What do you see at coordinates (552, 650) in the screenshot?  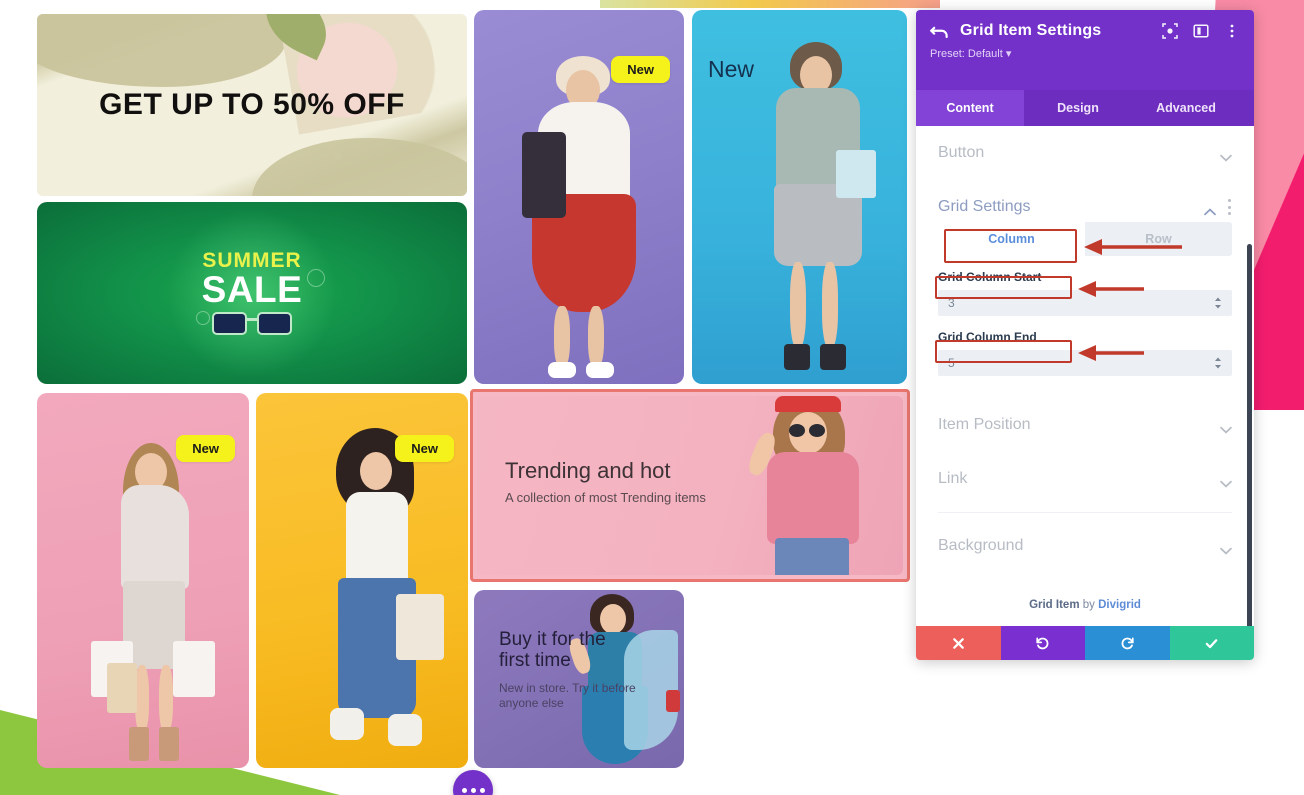 I see `buy-title: Buy it for the first time` at bounding box center [552, 650].